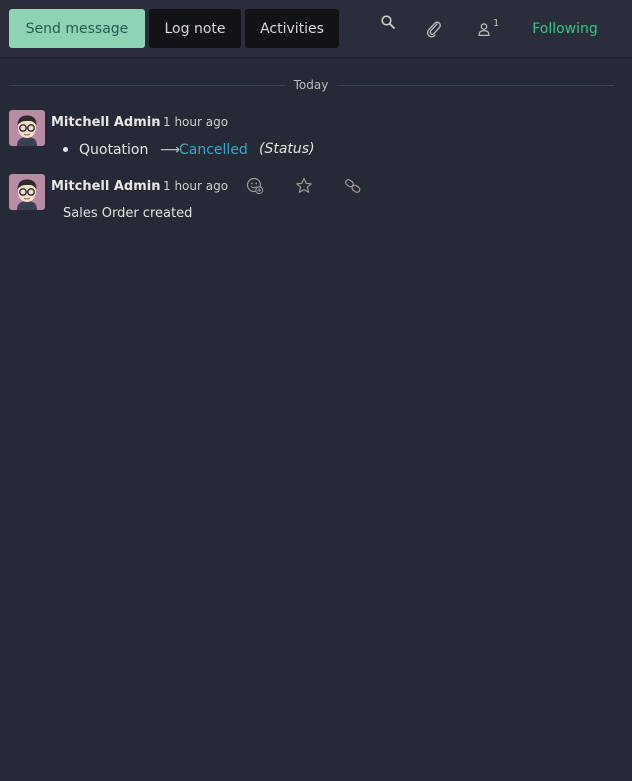 This screenshot has width=632, height=781. What do you see at coordinates (311, 85) in the screenshot?
I see `date-separator-label: Today` at bounding box center [311, 85].